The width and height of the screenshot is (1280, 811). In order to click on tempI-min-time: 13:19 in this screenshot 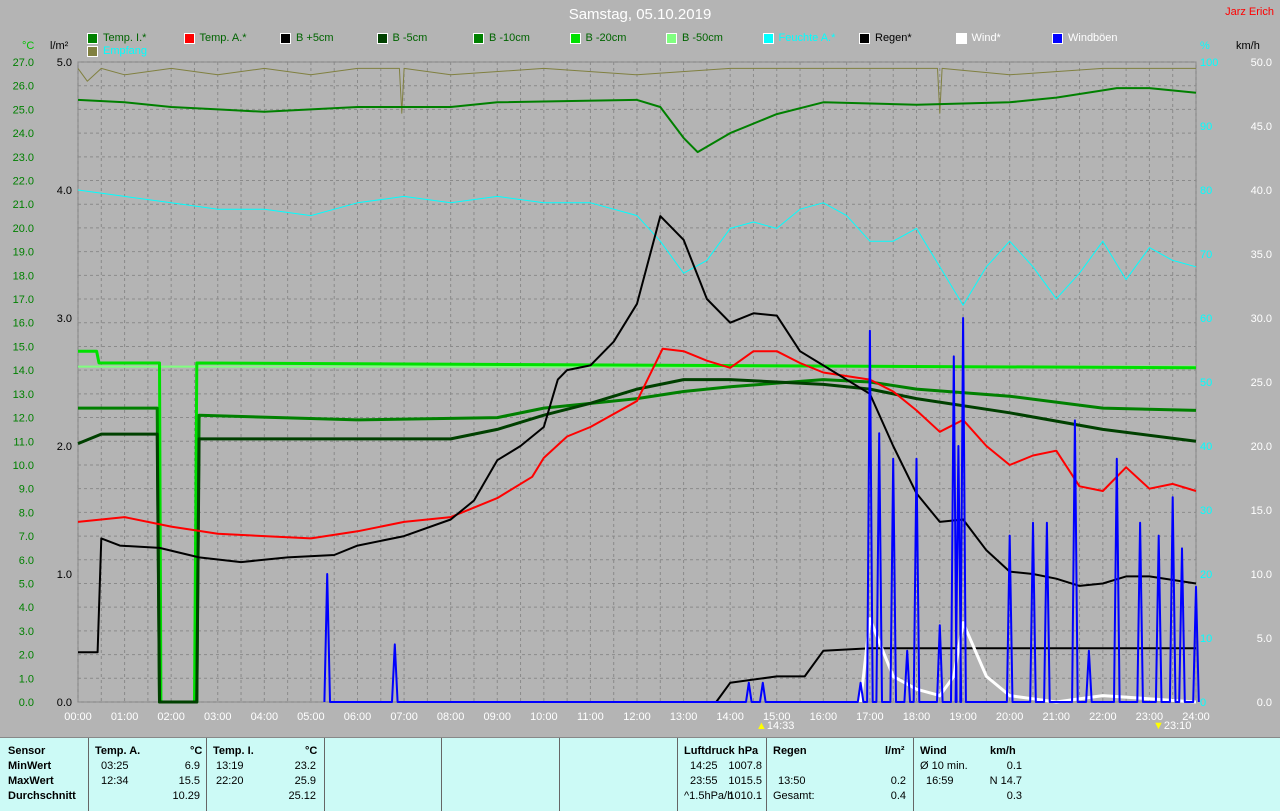, I will do `click(230, 766)`.